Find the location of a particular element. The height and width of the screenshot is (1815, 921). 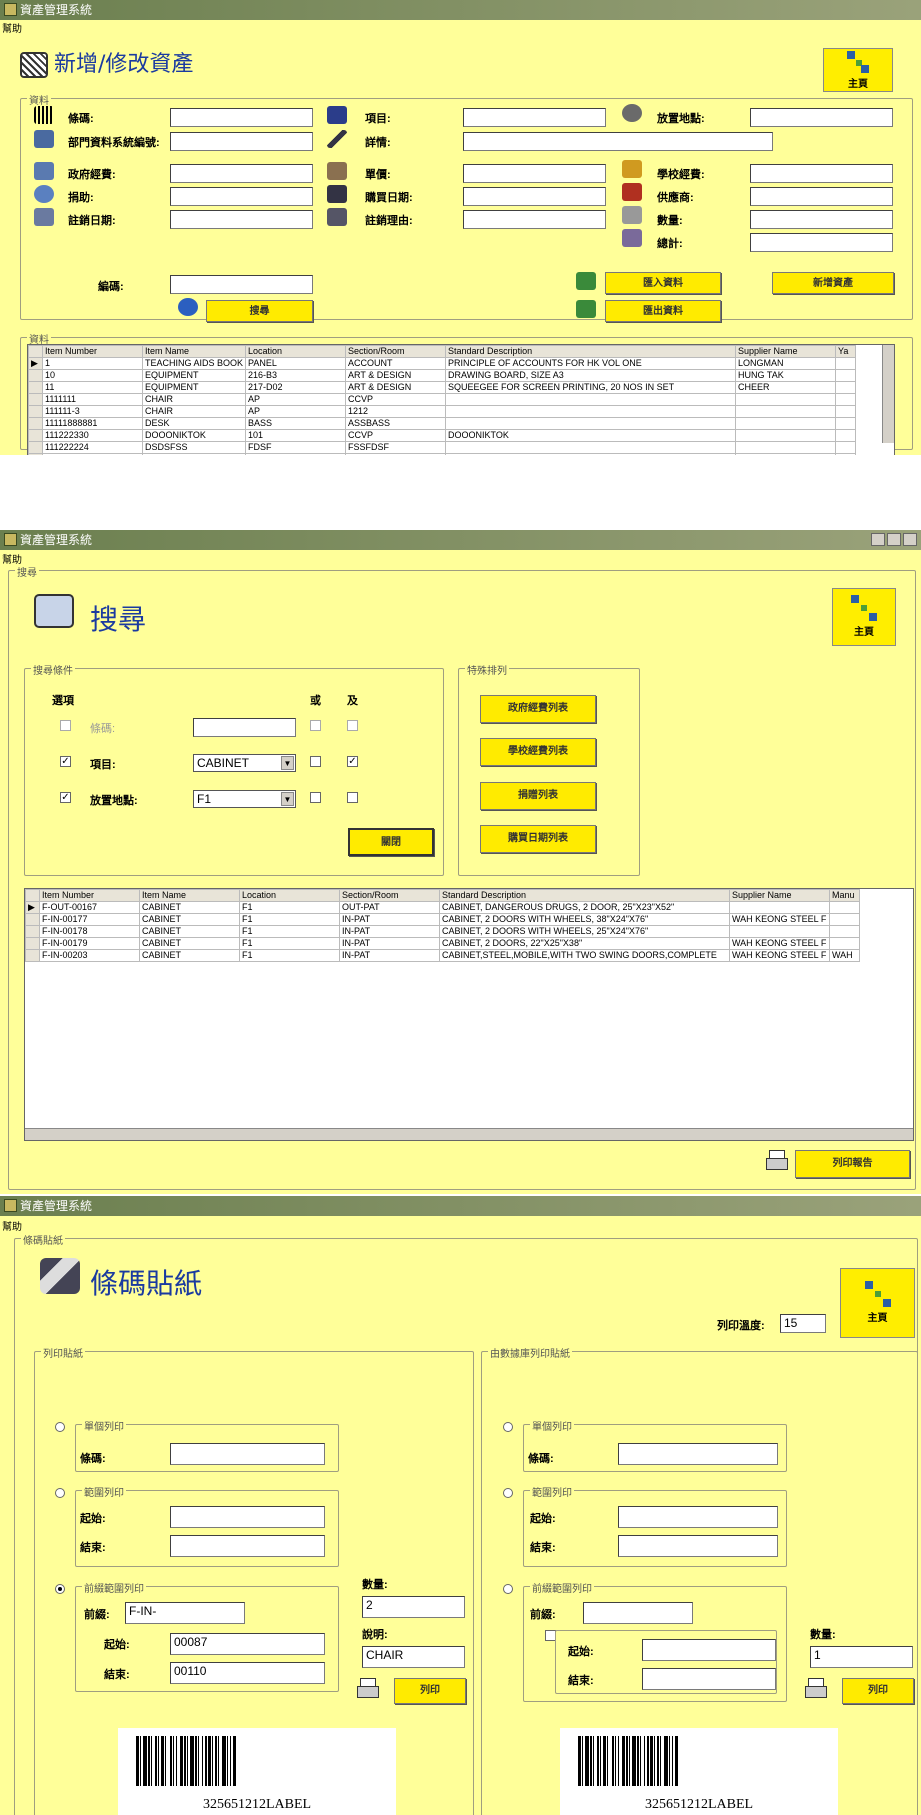

item-and-checkbox: ✓ is located at coordinates (352, 761).